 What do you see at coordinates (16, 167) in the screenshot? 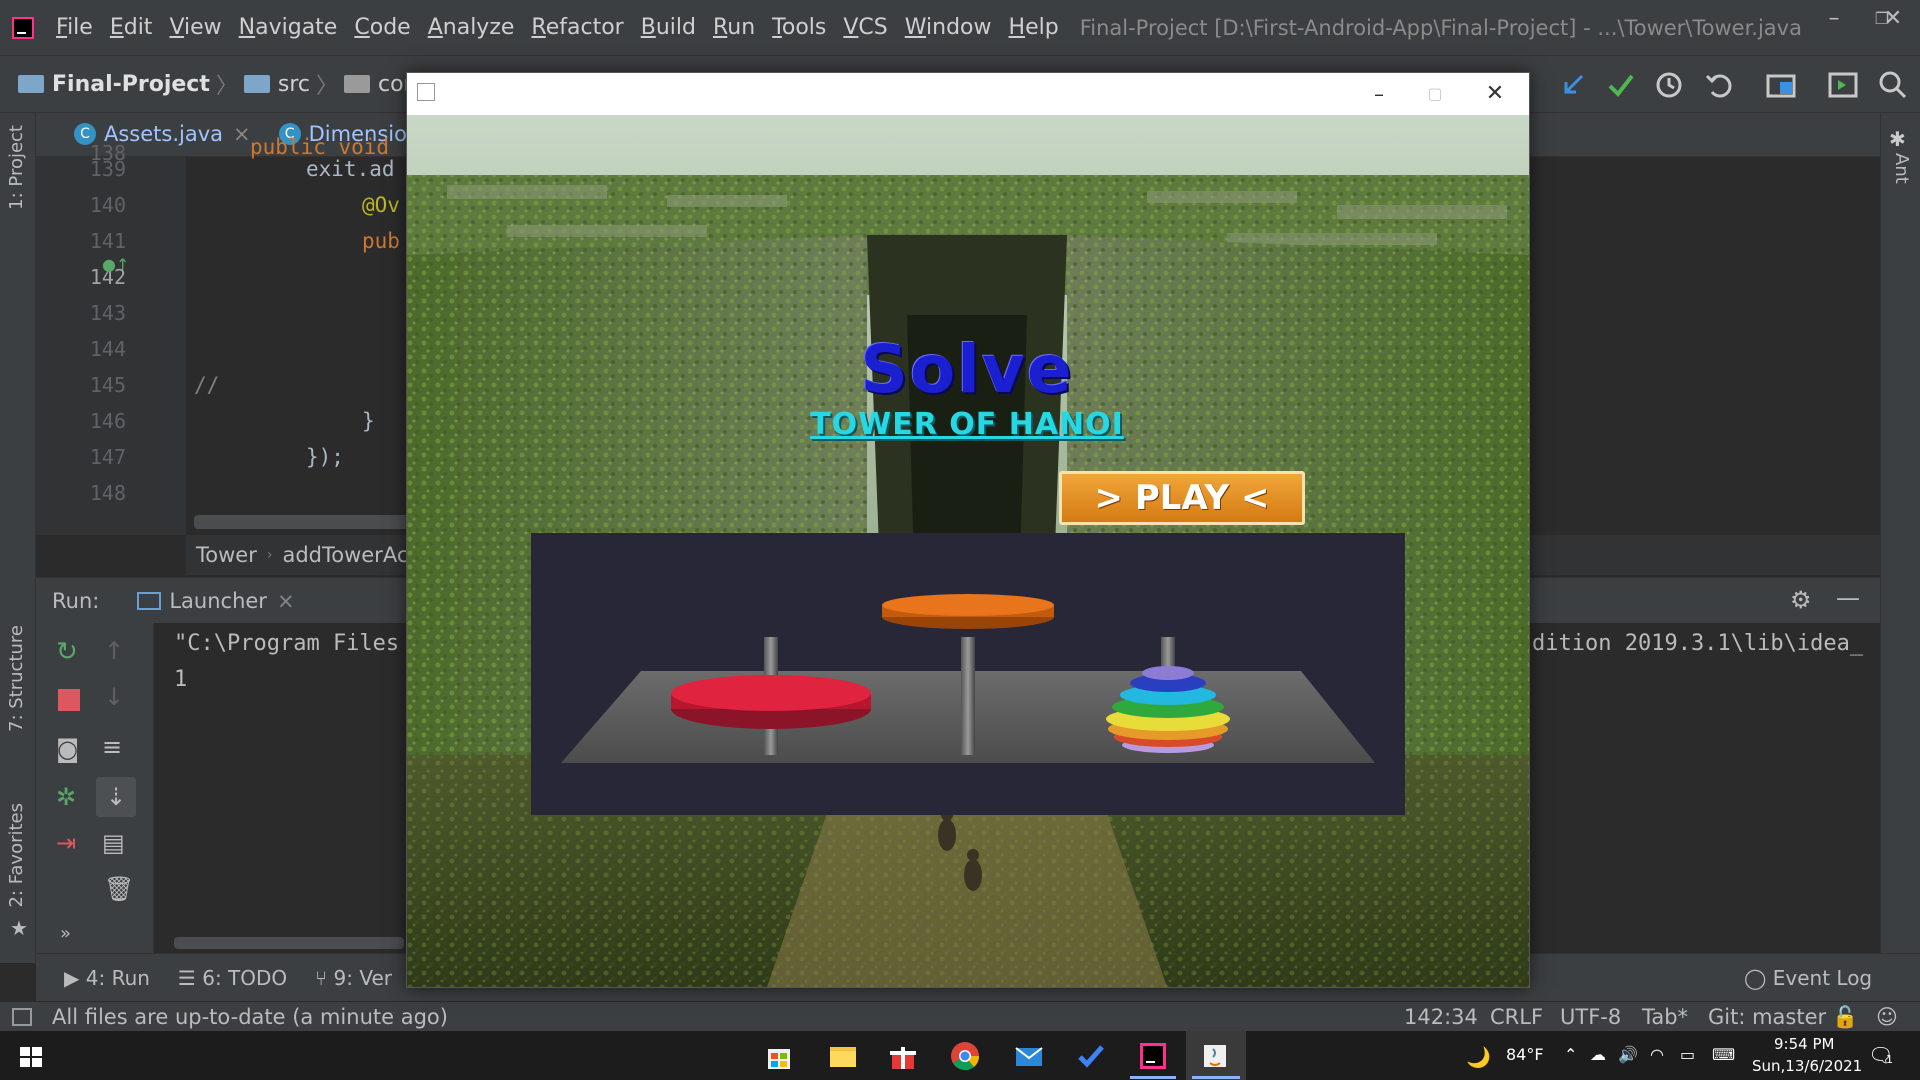
I see `project-tool-tab: 1: Project` at bounding box center [16, 167].